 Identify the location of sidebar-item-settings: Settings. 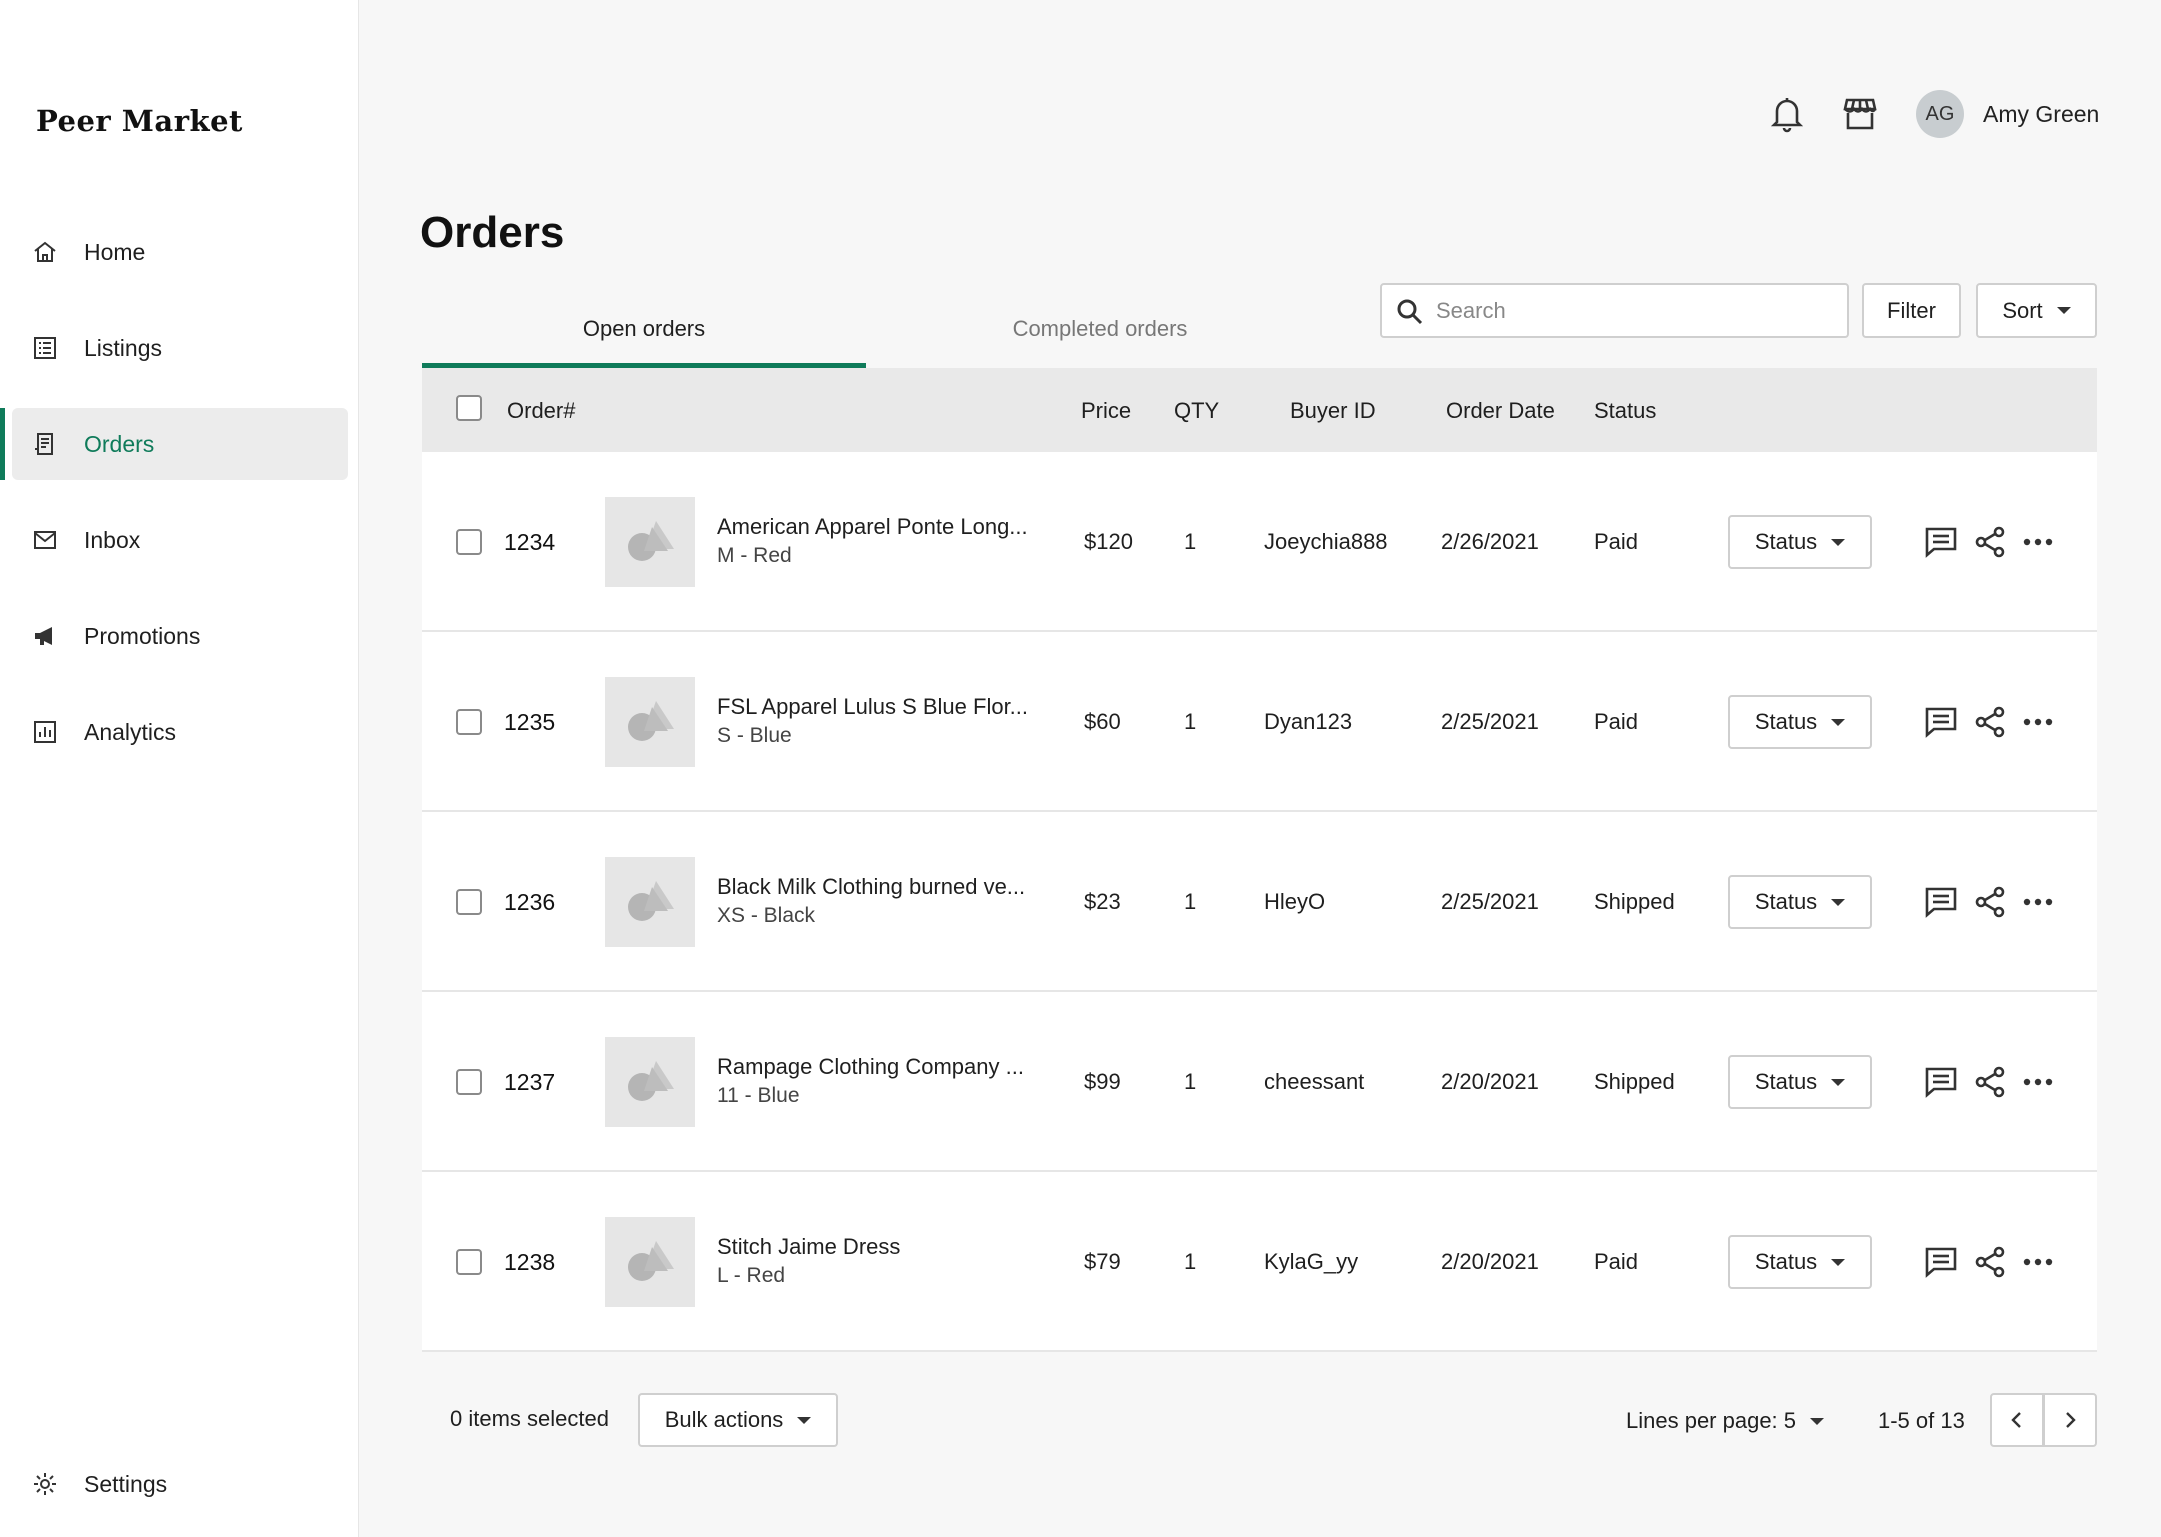
(180, 1484).